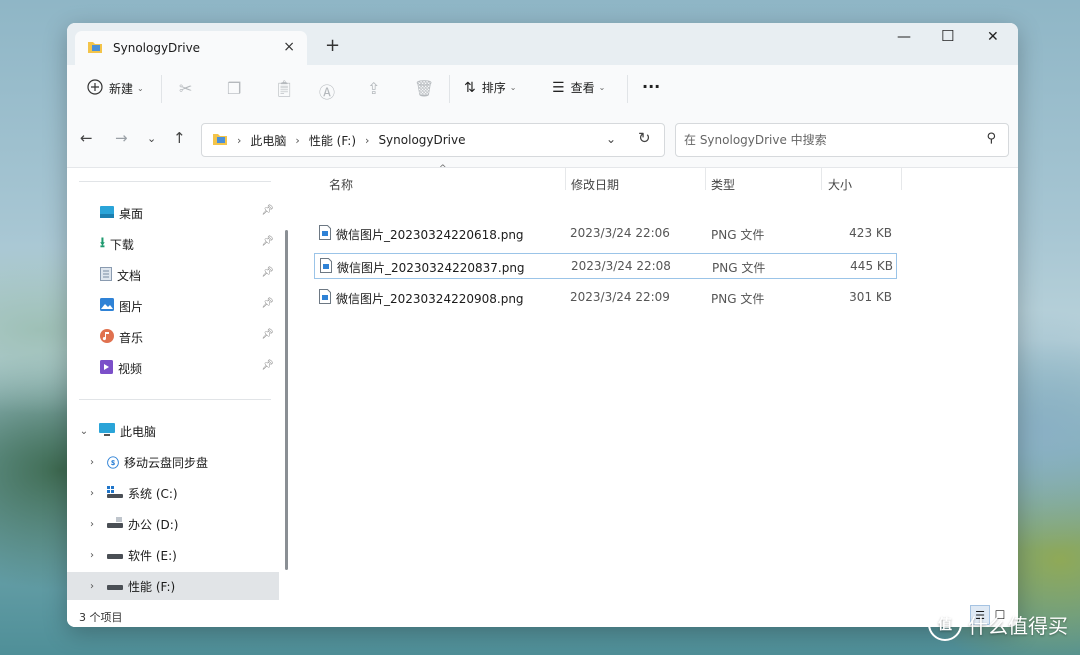  Describe the element at coordinates (173, 462) in the screenshot. I see `tree-item-cloud-drive: › ⓢ 移动云盘同步盘` at that location.